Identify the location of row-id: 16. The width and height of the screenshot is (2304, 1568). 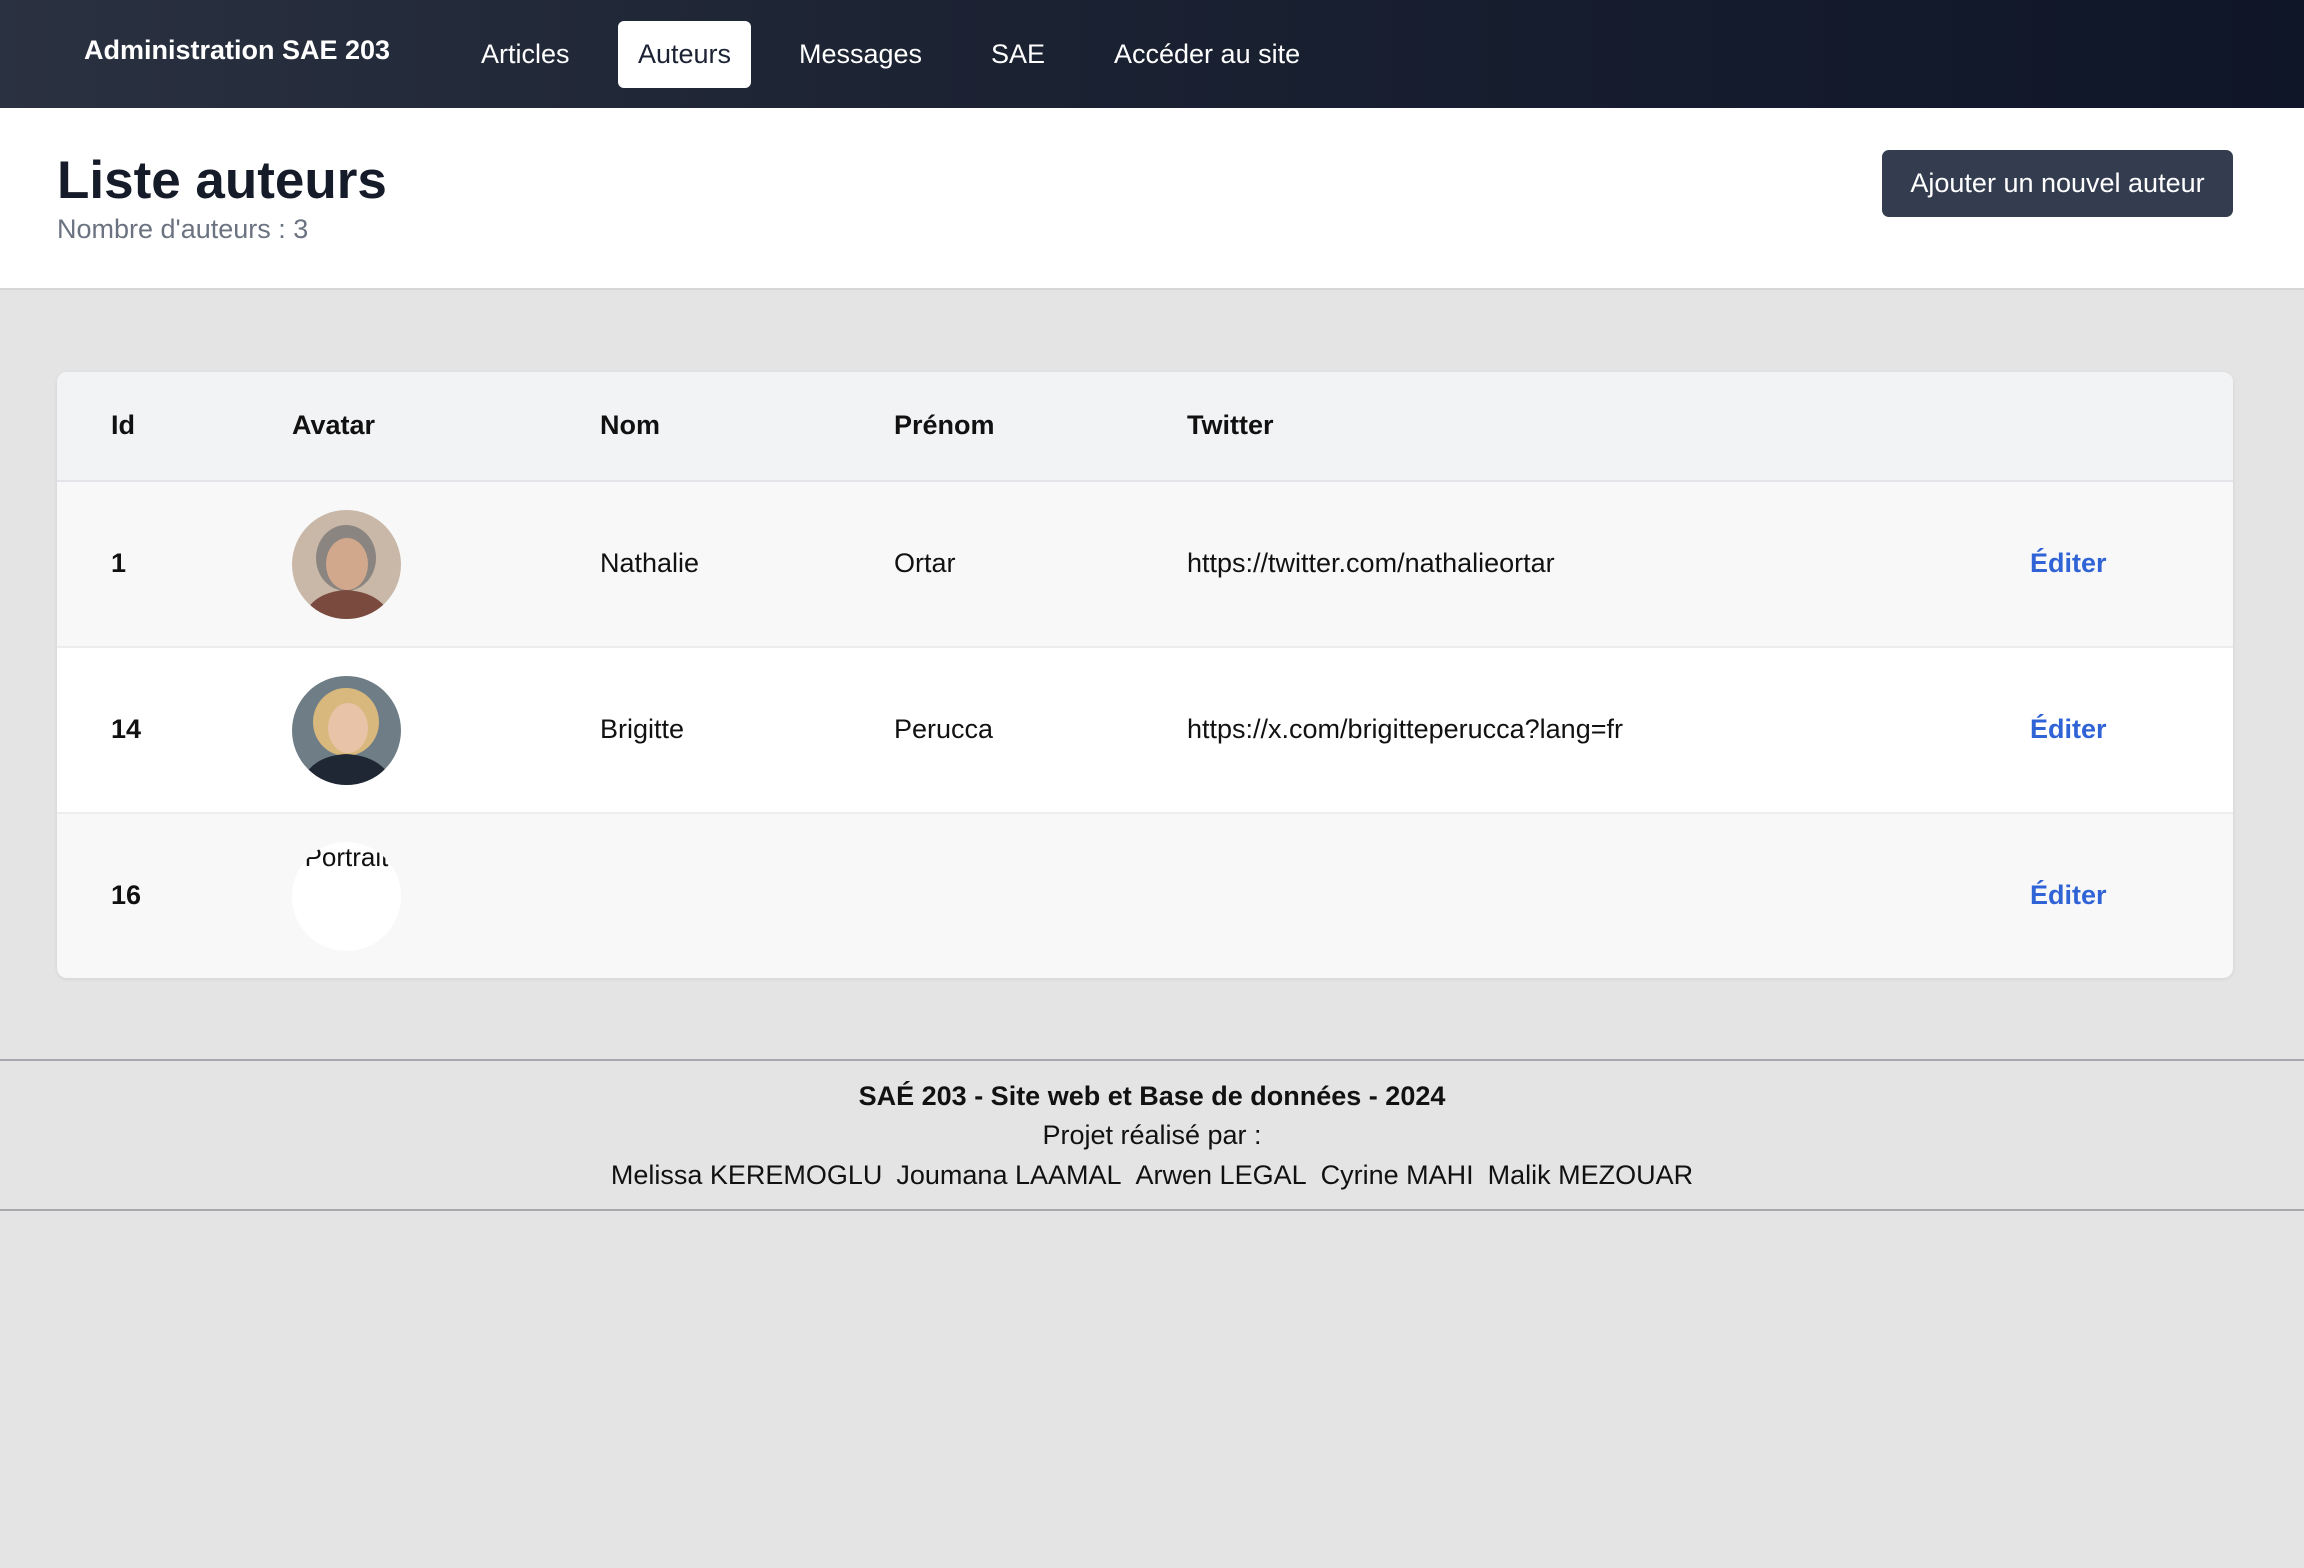
(126, 895).